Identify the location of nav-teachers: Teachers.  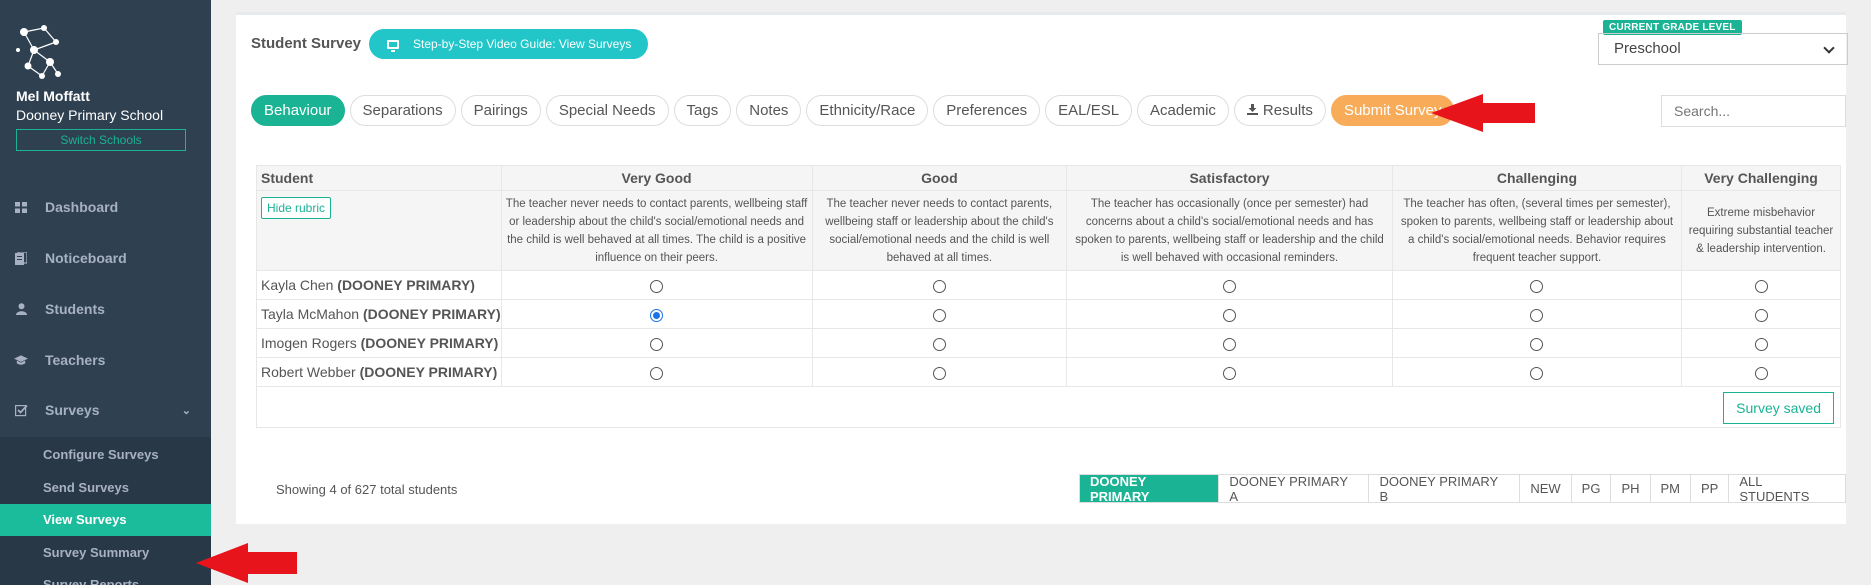
(105, 360).